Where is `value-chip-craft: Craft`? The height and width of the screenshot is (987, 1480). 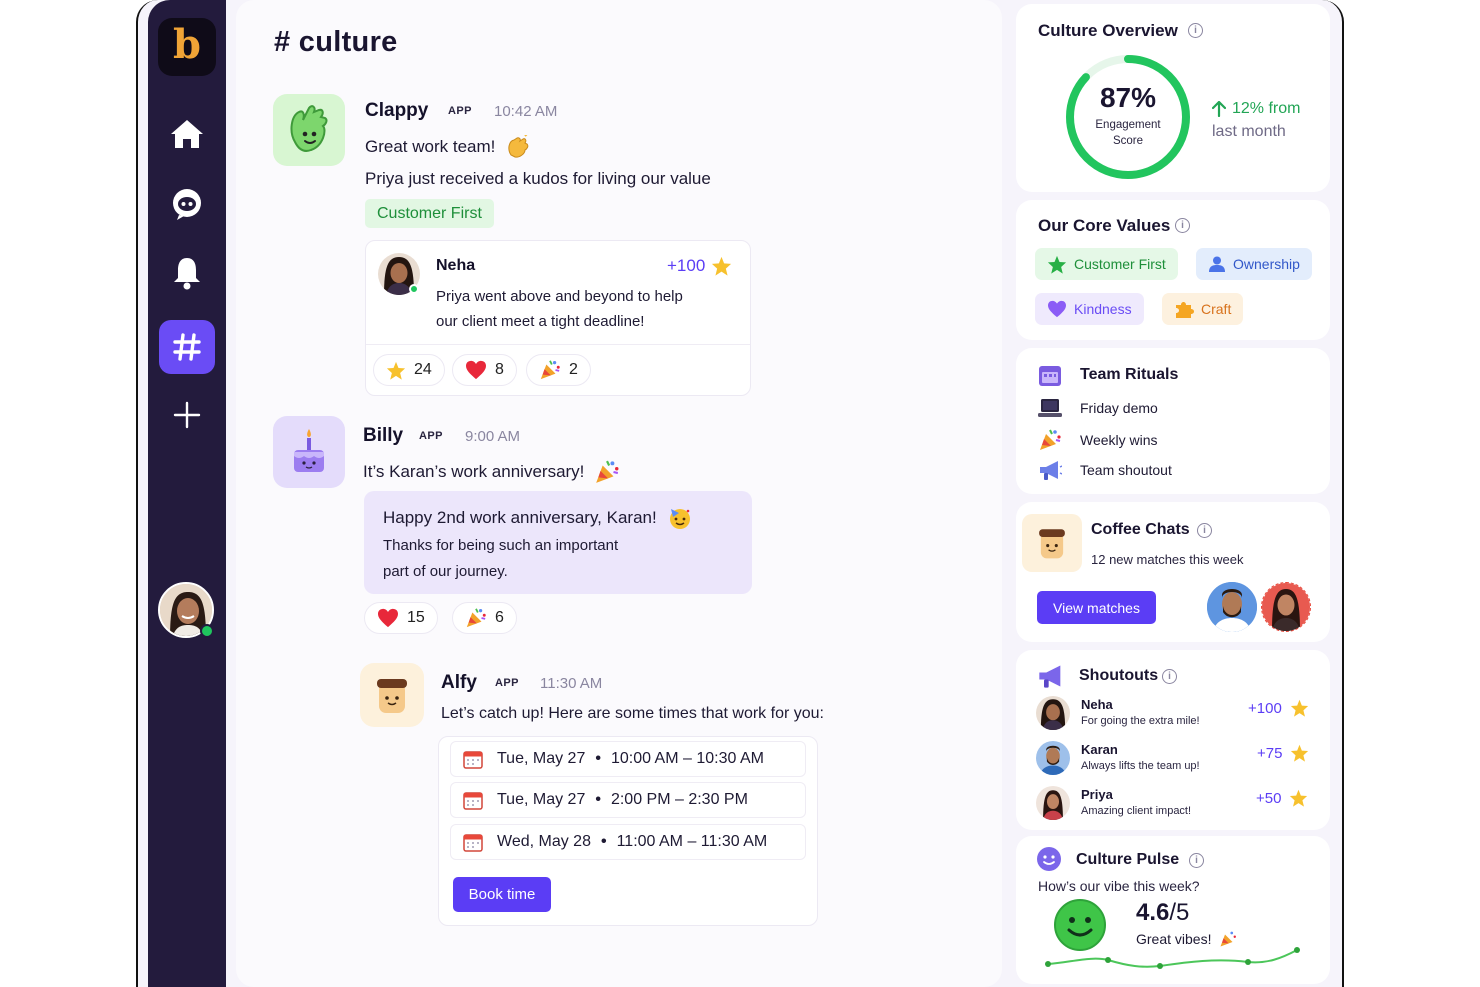 value-chip-craft: Craft is located at coordinates (1203, 309).